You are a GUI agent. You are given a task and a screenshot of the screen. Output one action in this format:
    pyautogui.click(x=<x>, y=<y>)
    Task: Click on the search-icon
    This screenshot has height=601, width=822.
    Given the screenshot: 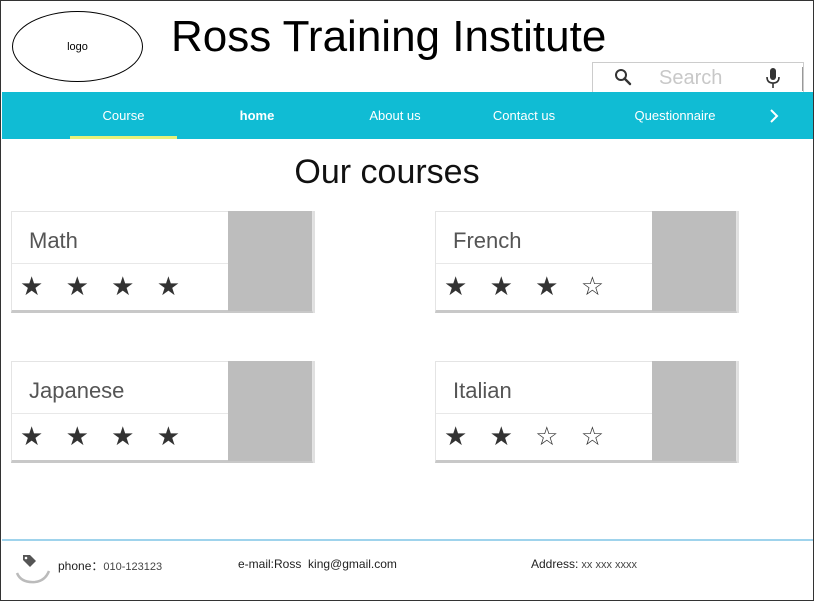 What is the action you would take?
    pyautogui.click(x=623, y=77)
    